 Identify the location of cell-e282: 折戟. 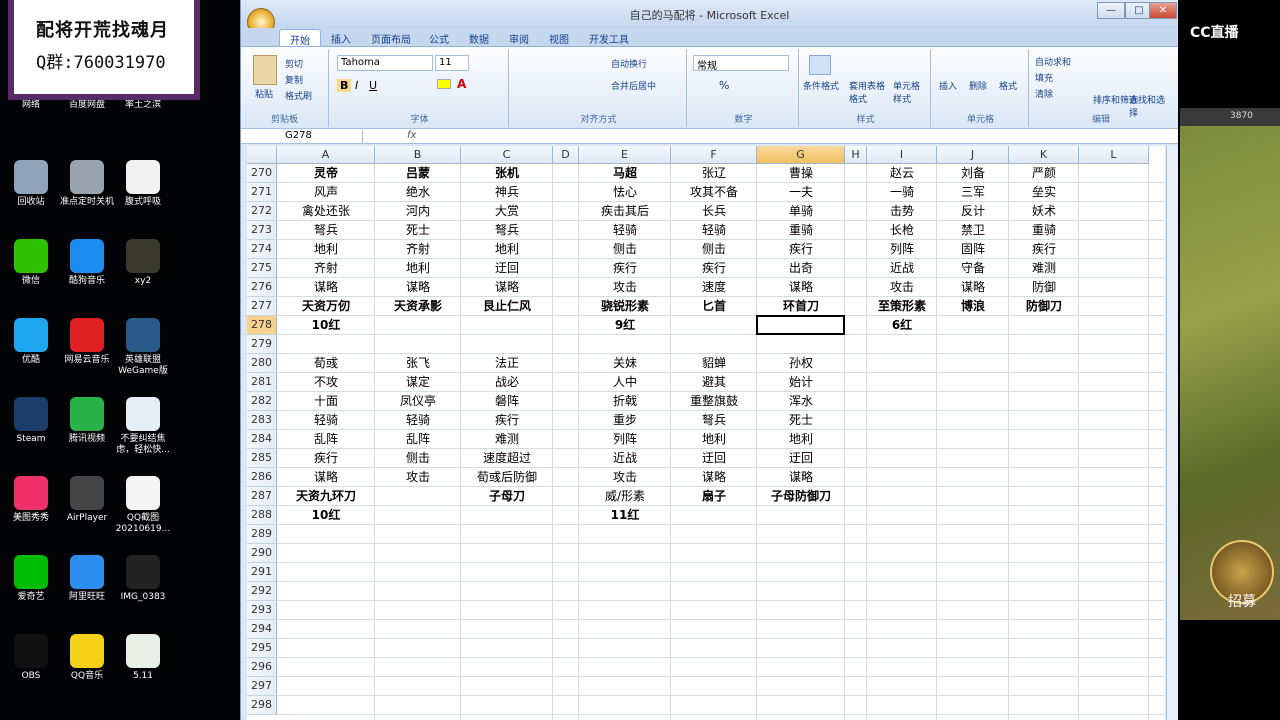
(625, 401).